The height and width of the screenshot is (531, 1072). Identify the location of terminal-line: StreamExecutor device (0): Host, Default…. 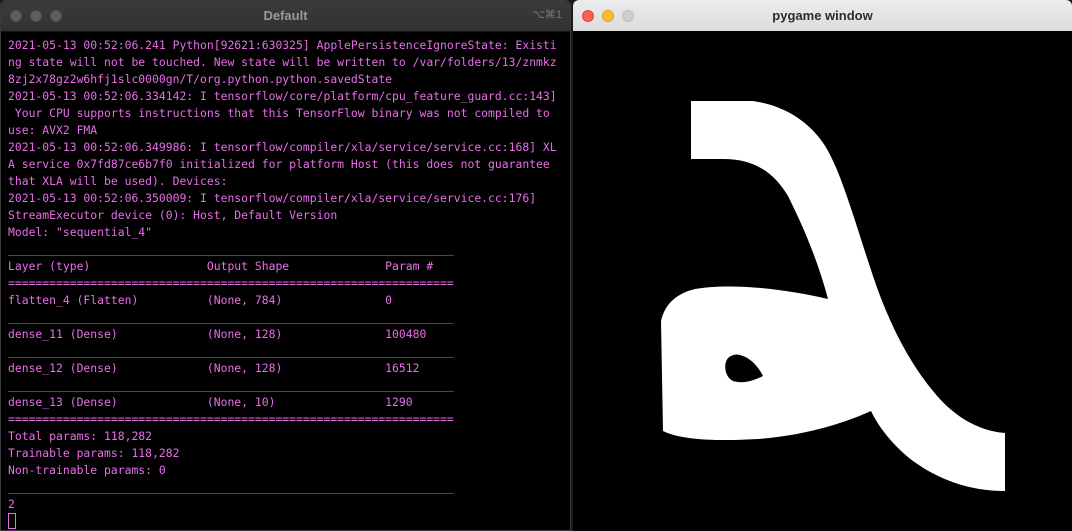
(173, 215).